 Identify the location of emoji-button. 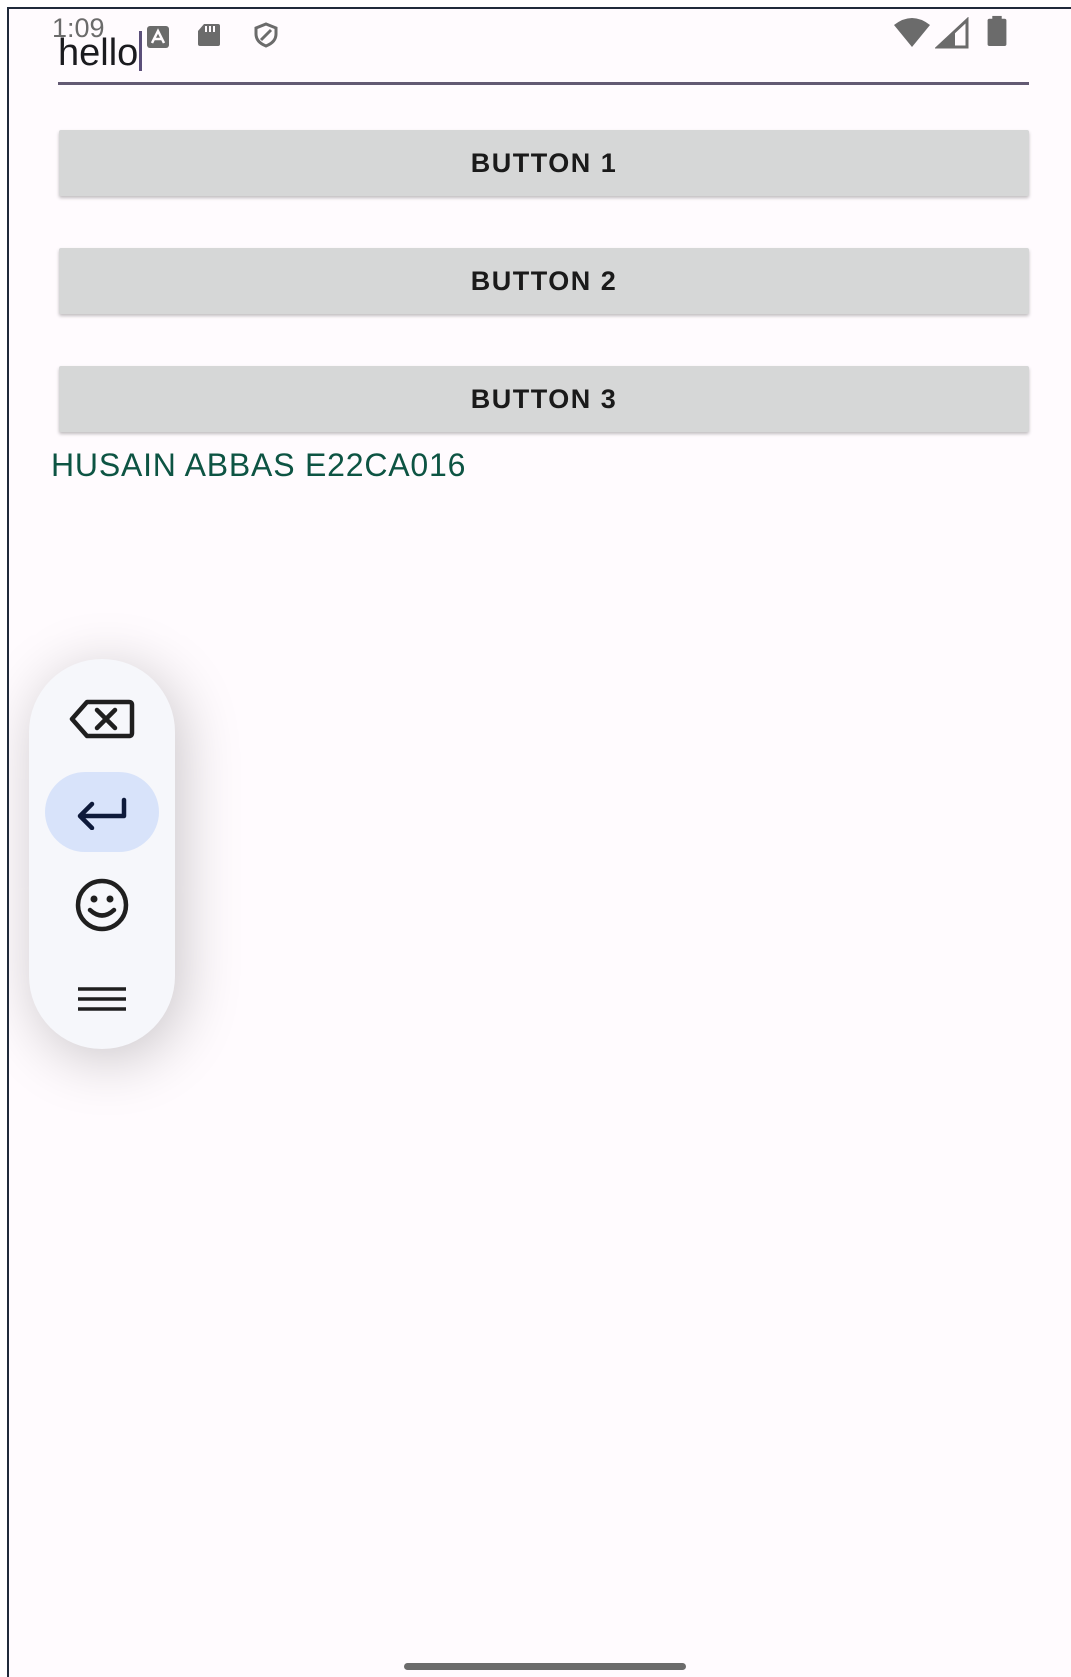
(102, 905).